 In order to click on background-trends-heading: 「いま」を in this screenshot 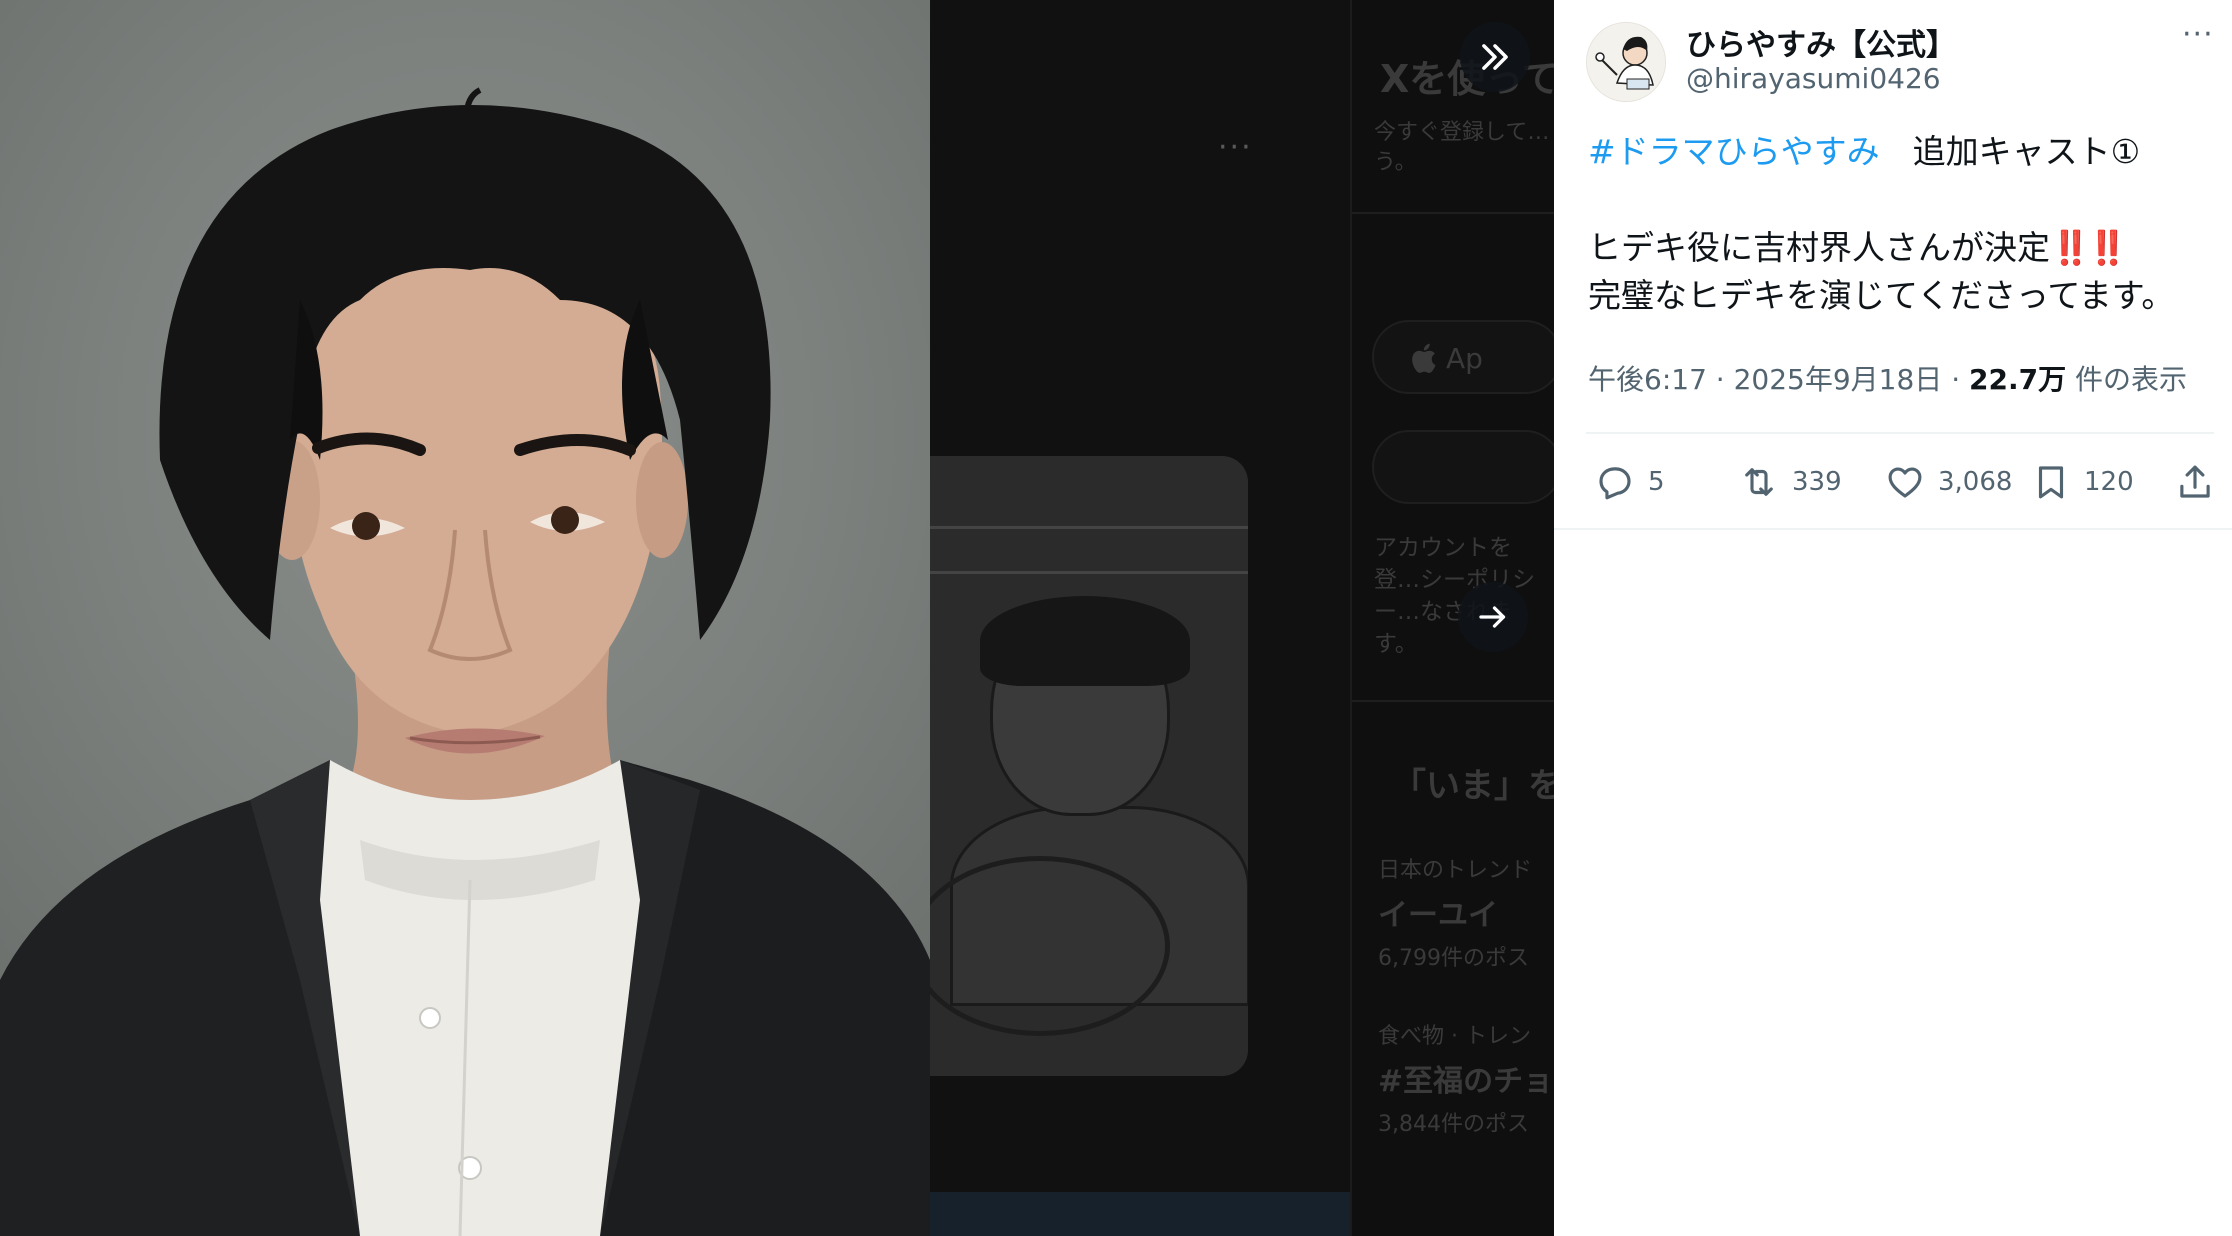, I will do `click(1473, 786)`.